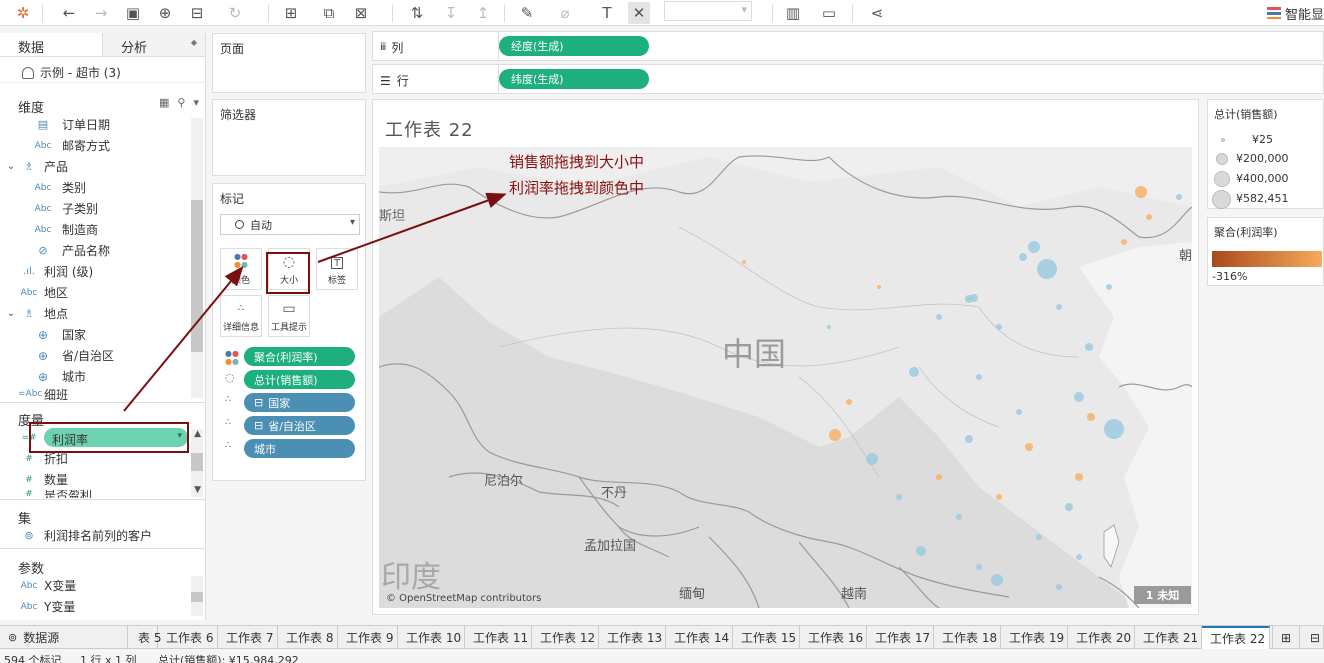 This screenshot has width=1324, height=663. What do you see at coordinates (769, 638) in the screenshot?
I see `tab-label: 工作表 15` at bounding box center [769, 638].